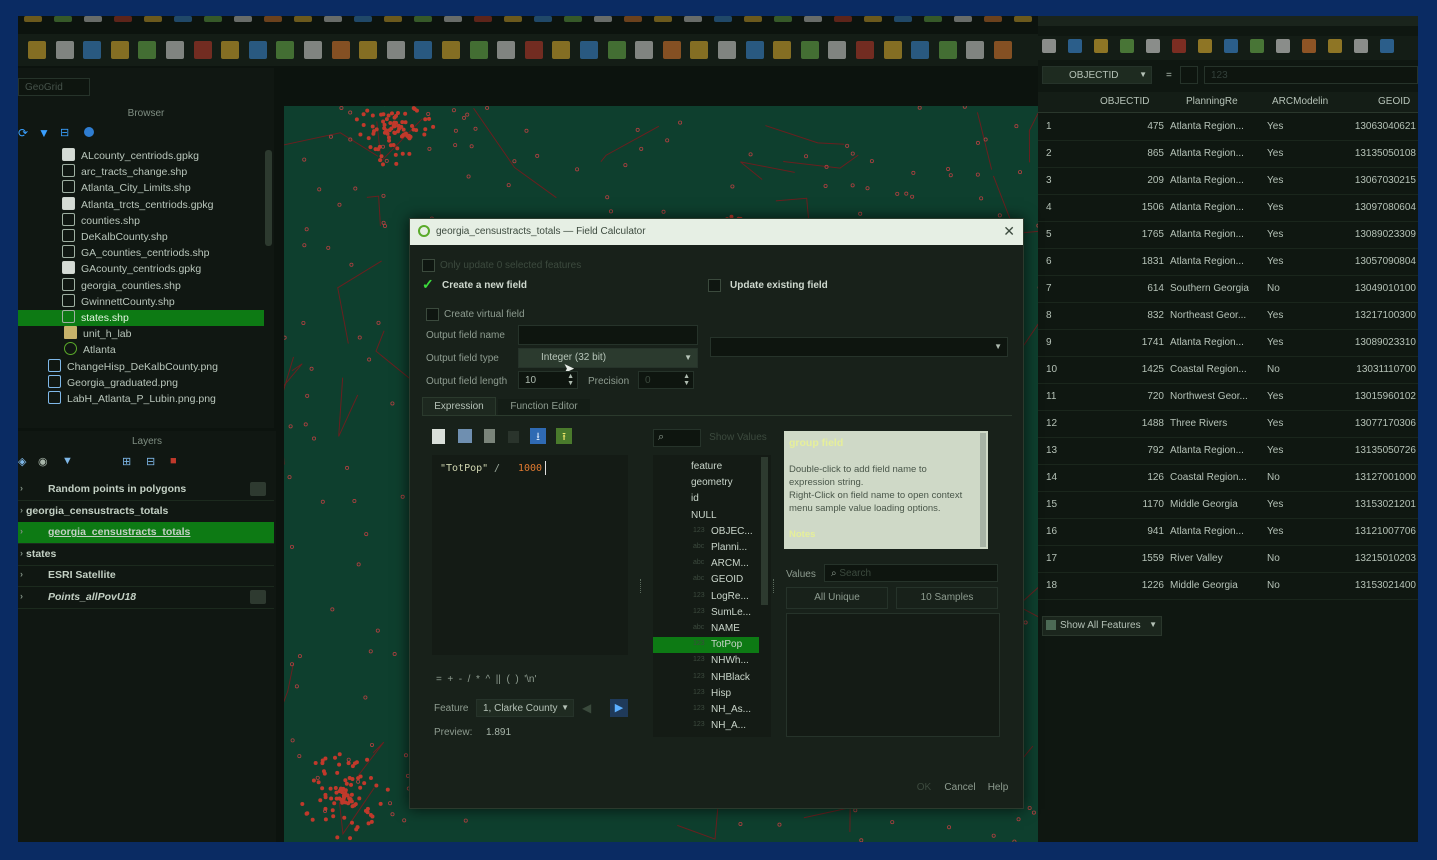 The height and width of the screenshot is (860, 1437). I want to click on browser-filter-input: GeoGrid, so click(54, 87).